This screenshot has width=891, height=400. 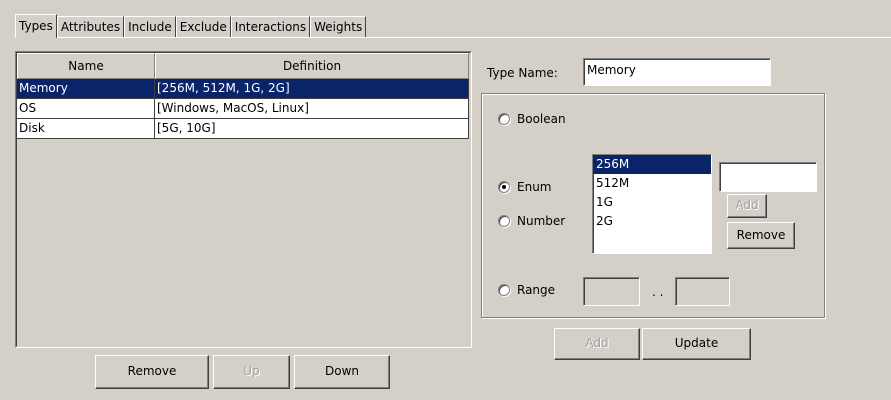 I want to click on list-item: 2G, so click(x=652, y=221).